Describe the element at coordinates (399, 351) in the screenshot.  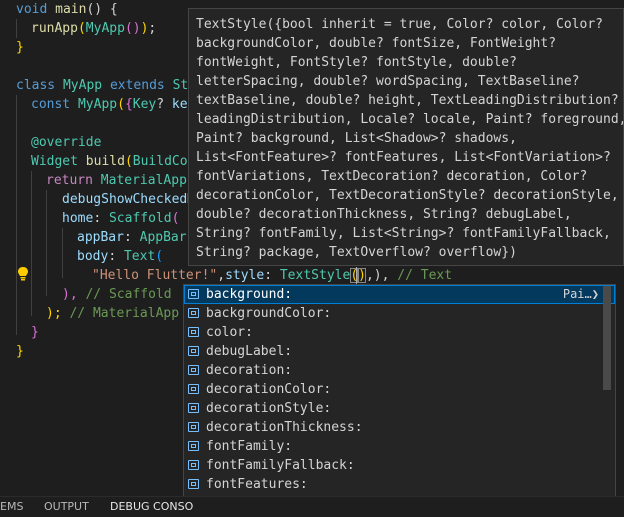
I see `suggestion-item: debugLabel:` at that location.